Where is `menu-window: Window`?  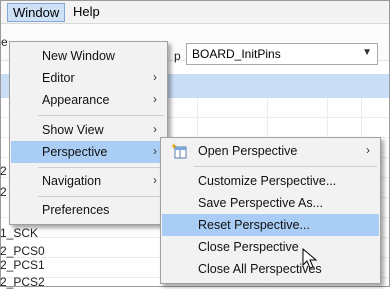 menu-window: Window is located at coordinates (36, 12).